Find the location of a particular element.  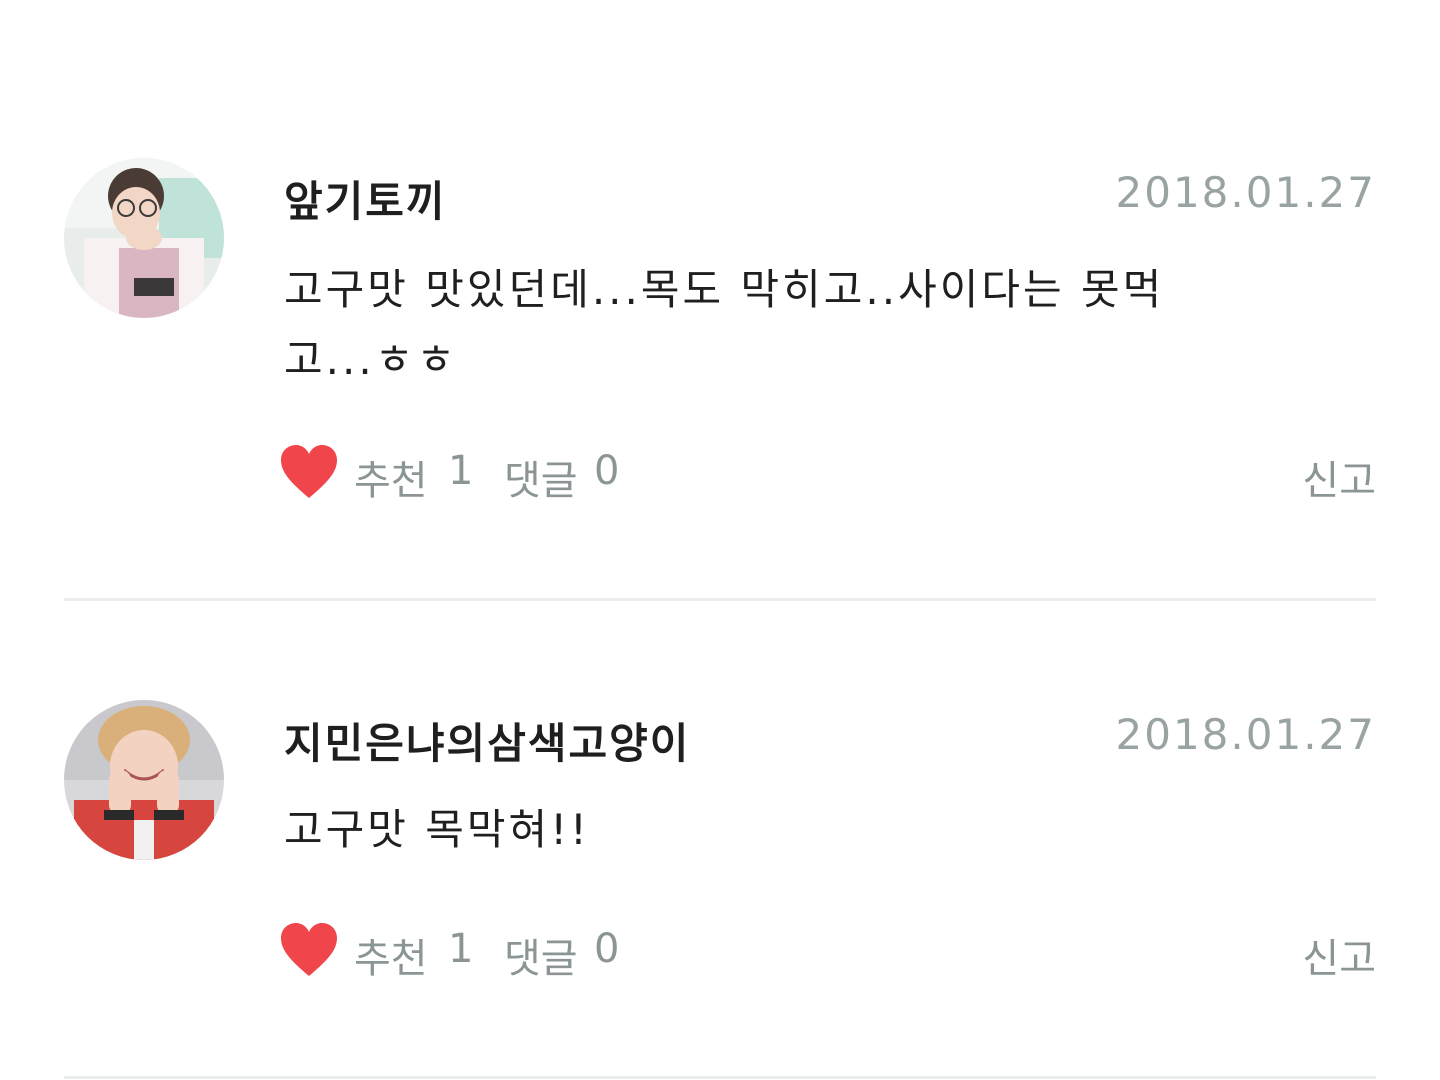

comment-text: 고구맛 맛있던데...목도 막히고..사이다는 못먹고...ㅎㅎ is located at coordinates (724, 324).